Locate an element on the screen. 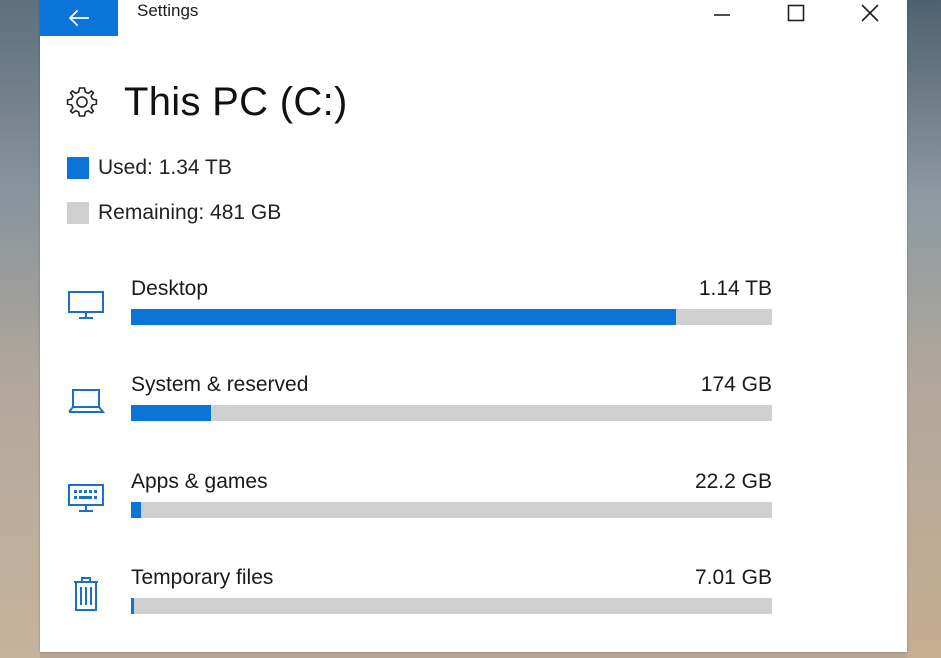 This screenshot has height=658, width=941. back-button is located at coordinates (79, 18).